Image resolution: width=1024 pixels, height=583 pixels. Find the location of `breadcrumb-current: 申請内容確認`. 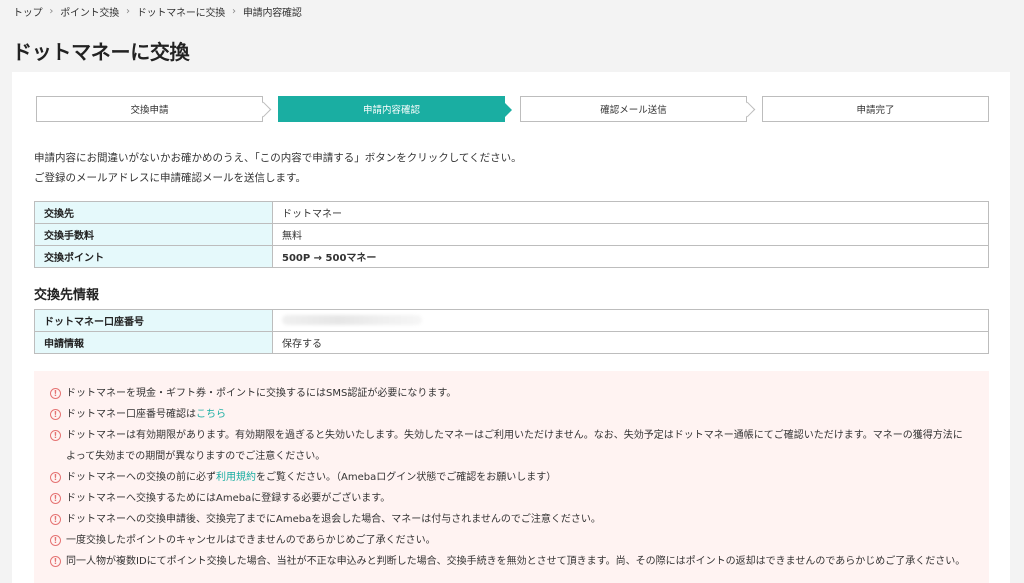

breadcrumb-current: 申請内容確認 is located at coordinates (272, 13).